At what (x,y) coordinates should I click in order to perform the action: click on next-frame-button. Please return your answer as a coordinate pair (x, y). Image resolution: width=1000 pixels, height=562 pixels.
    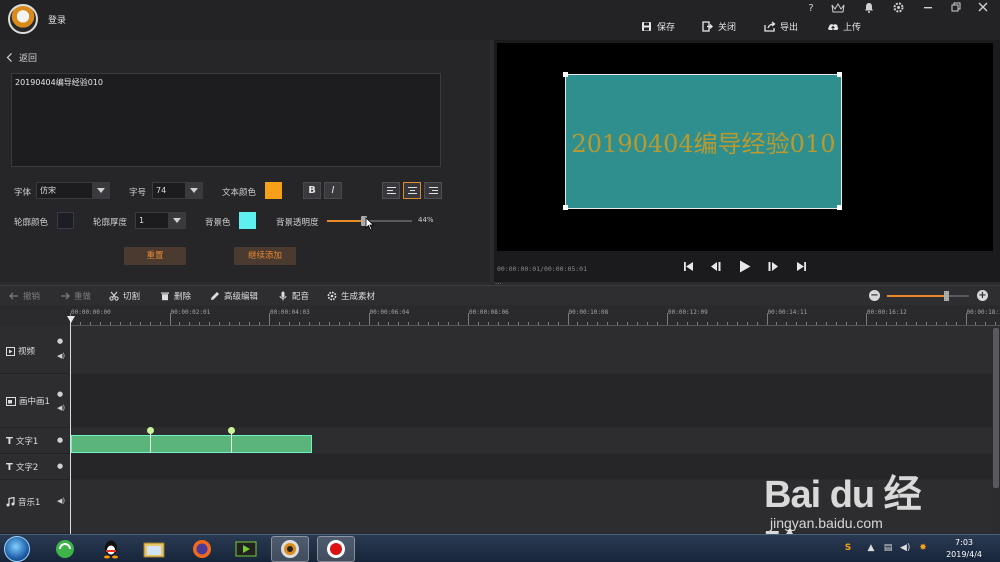
    Looking at the image, I should click on (773, 268).